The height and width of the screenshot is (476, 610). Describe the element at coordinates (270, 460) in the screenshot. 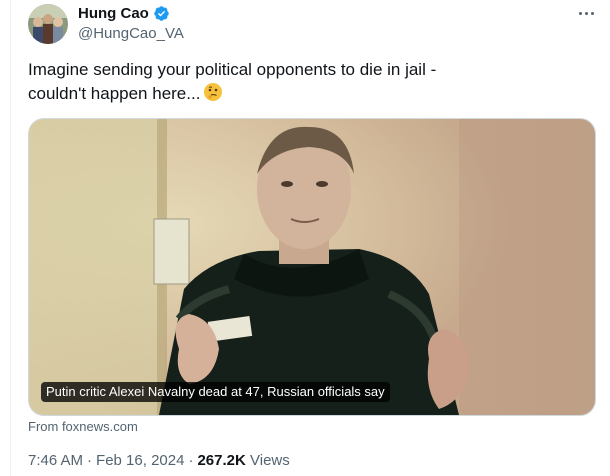

I see `views-label: Views` at that location.